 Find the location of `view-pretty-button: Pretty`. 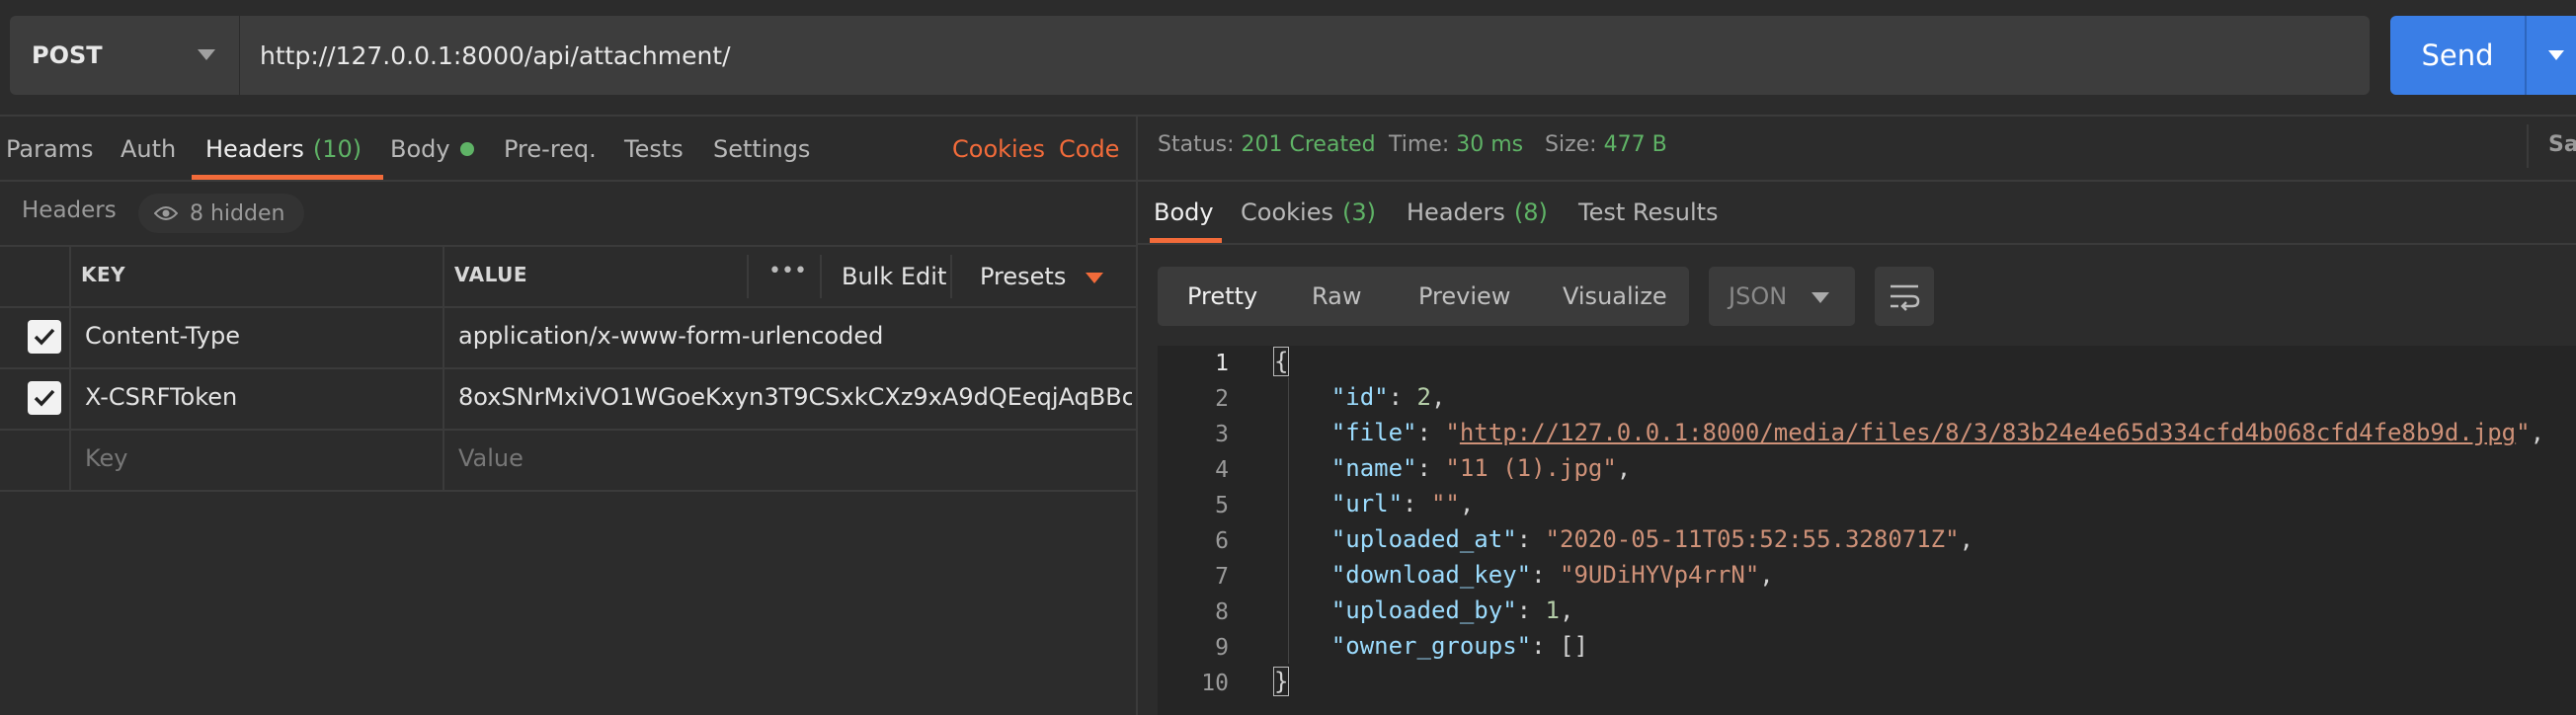

view-pretty-button: Pretty is located at coordinates (1222, 296).